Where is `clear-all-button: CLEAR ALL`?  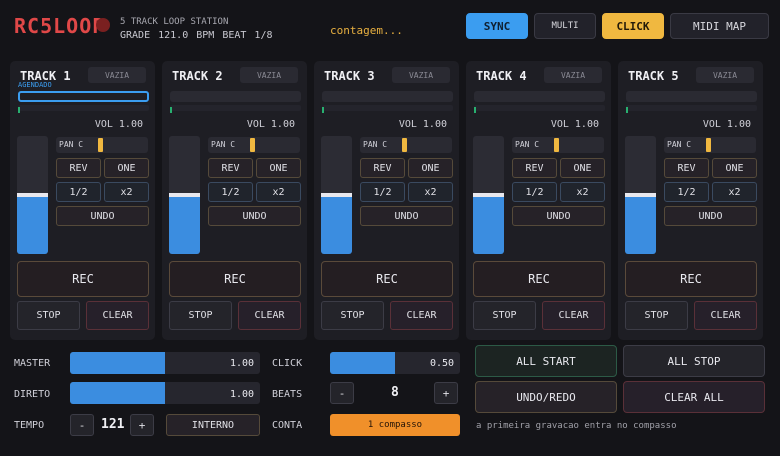
clear-all-button: CLEAR ALL is located at coordinates (694, 397).